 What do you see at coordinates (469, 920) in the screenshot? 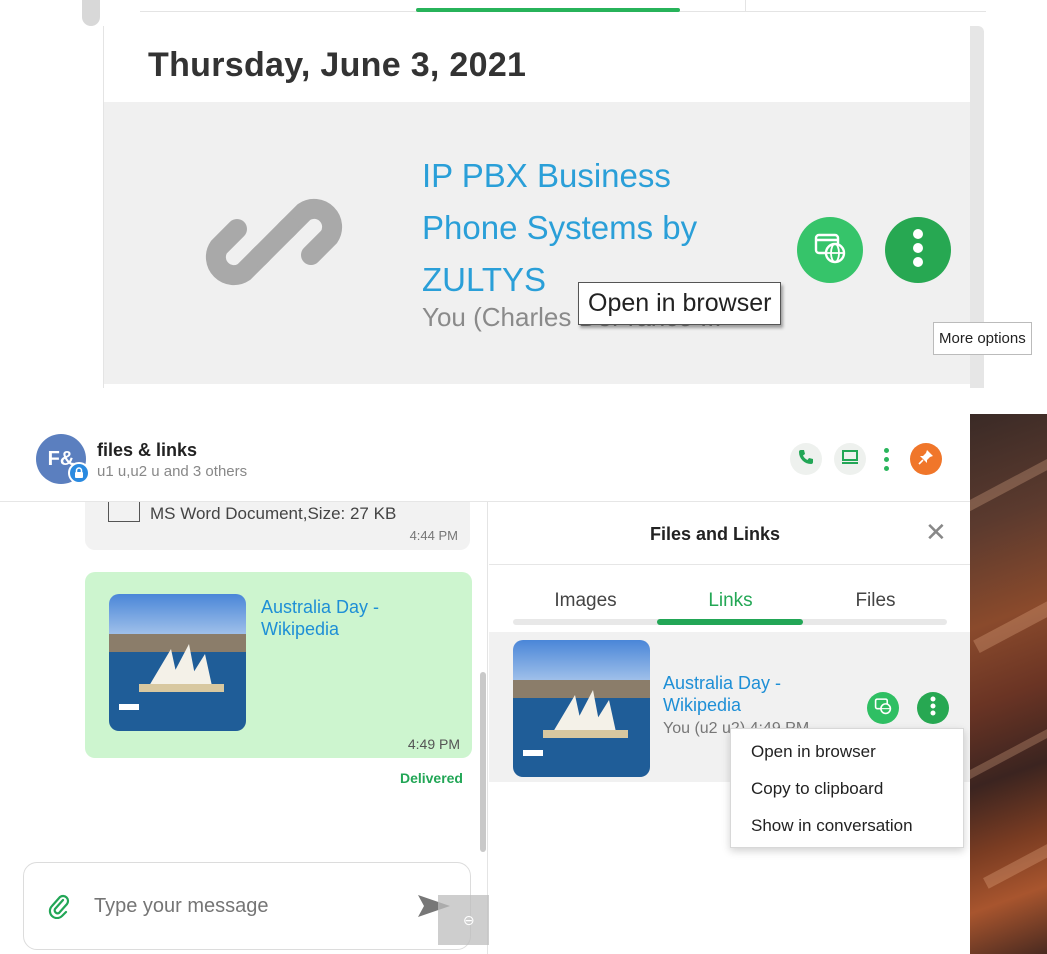
I see `zoom-out-icon: ⊖` at bounding box center [469, 920].